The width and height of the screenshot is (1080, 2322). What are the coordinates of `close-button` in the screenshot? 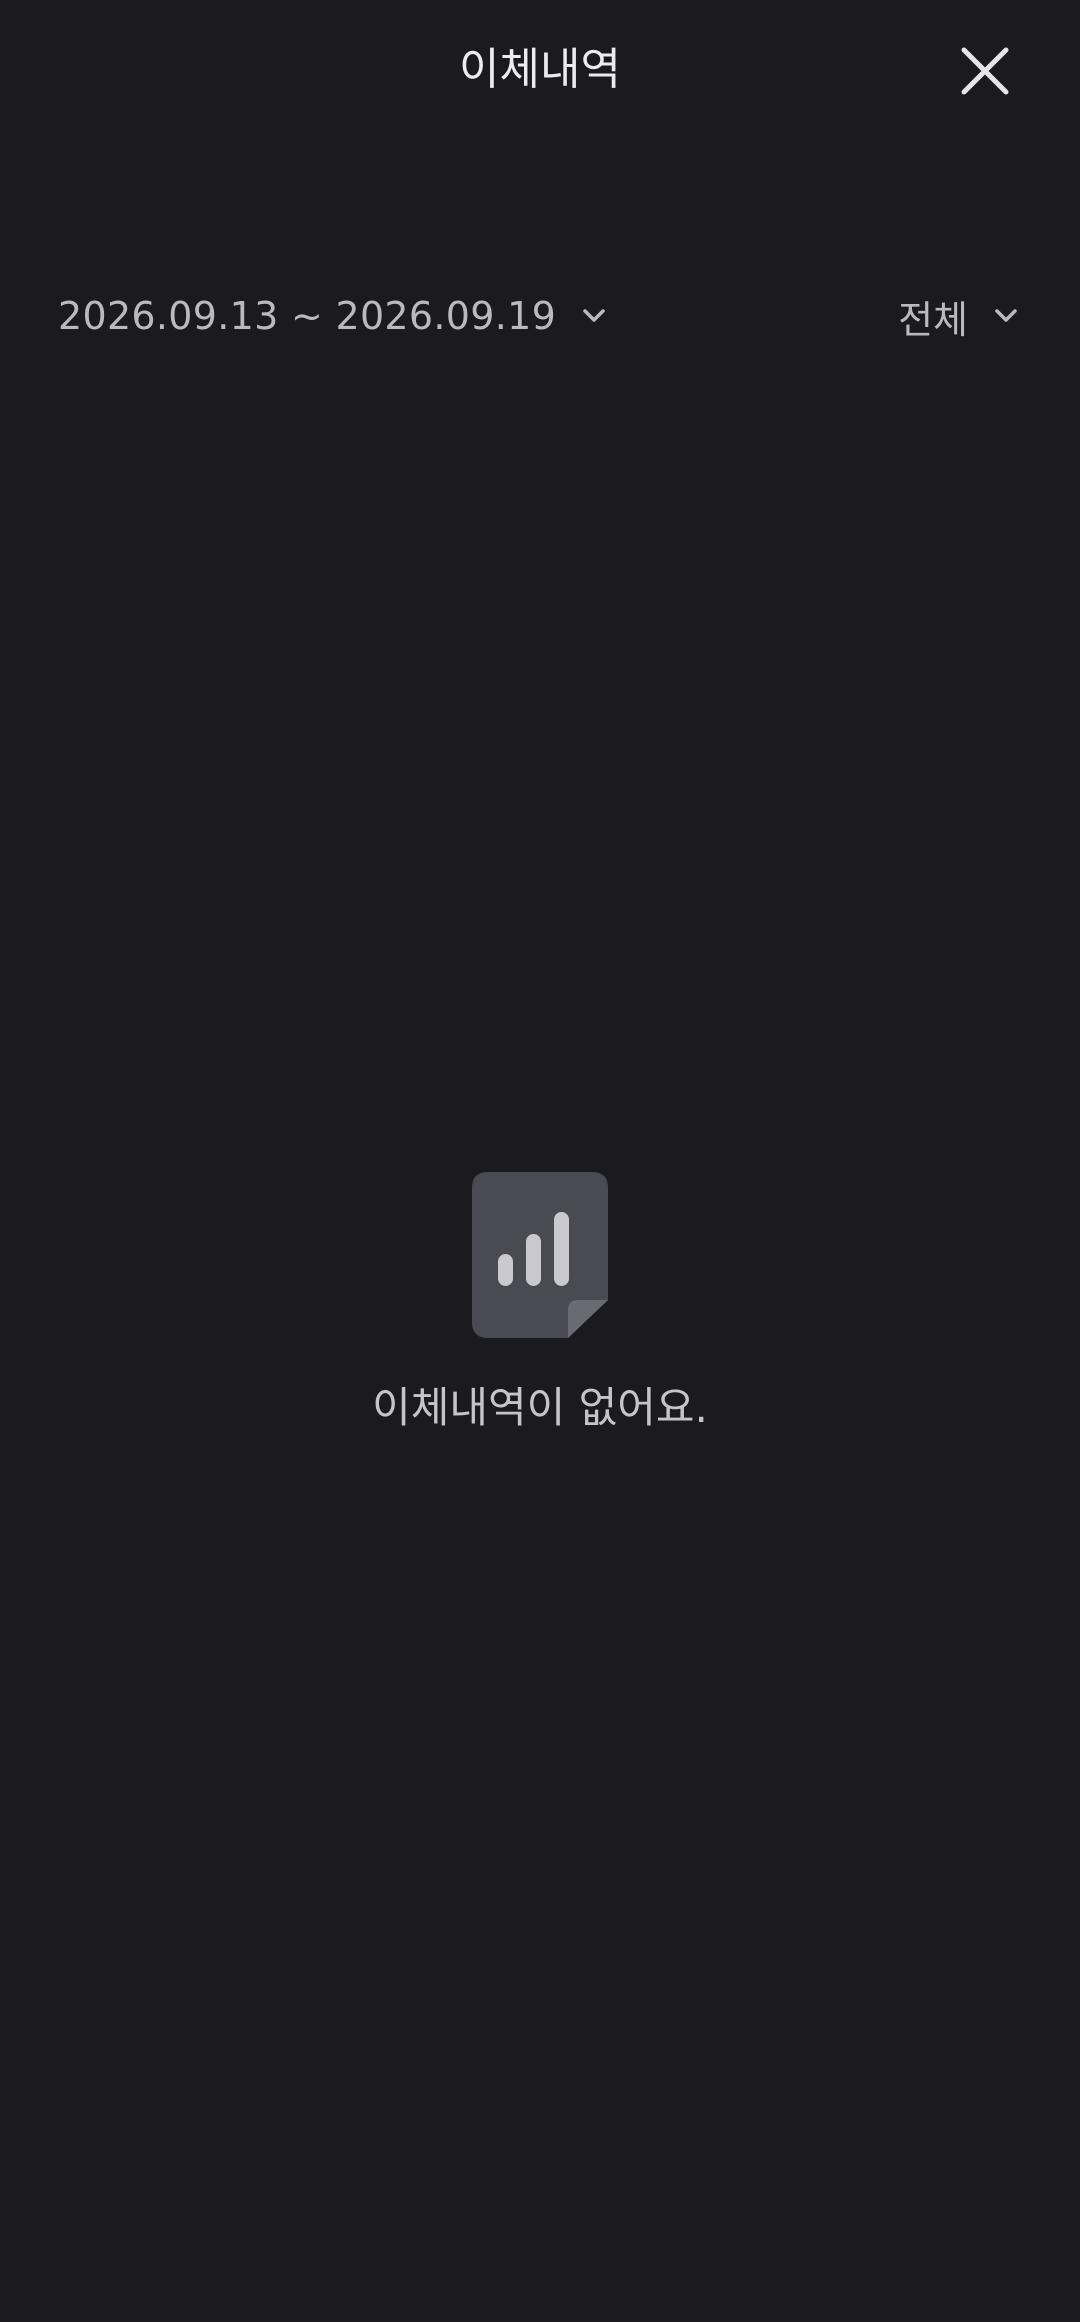 It's located at (985, 71).